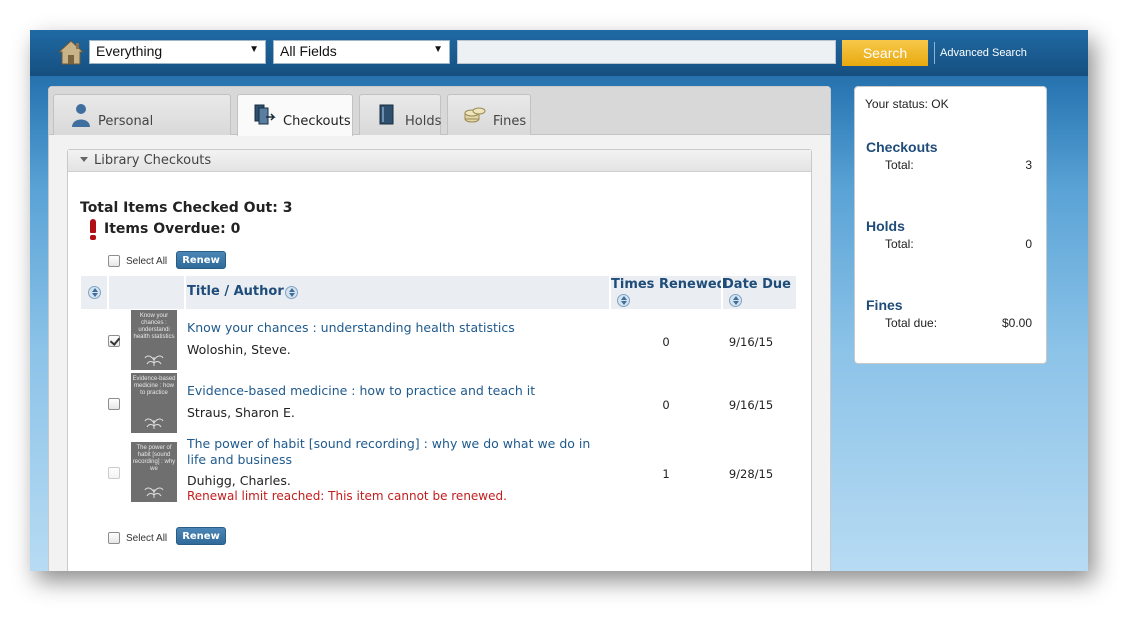 Image resolution: width=1147 pixels, height=630 pixels. Describe the element at coordinates (1028, 165) in the screenshot. I see `summary-checkouts-value: 3` at that location.